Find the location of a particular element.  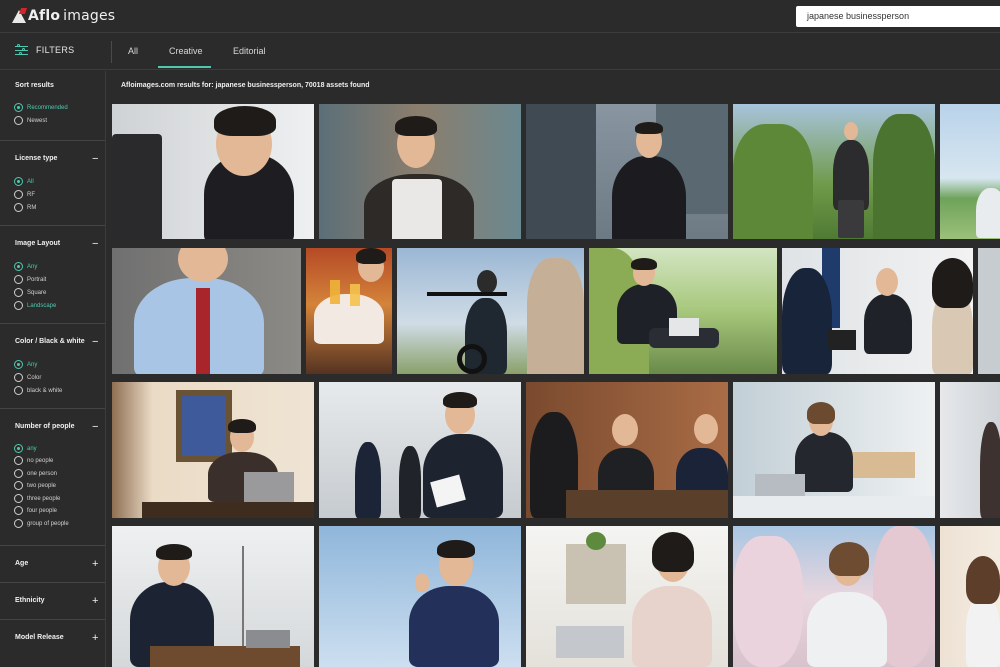

age-title: Age is located at coordinates (22, 563).